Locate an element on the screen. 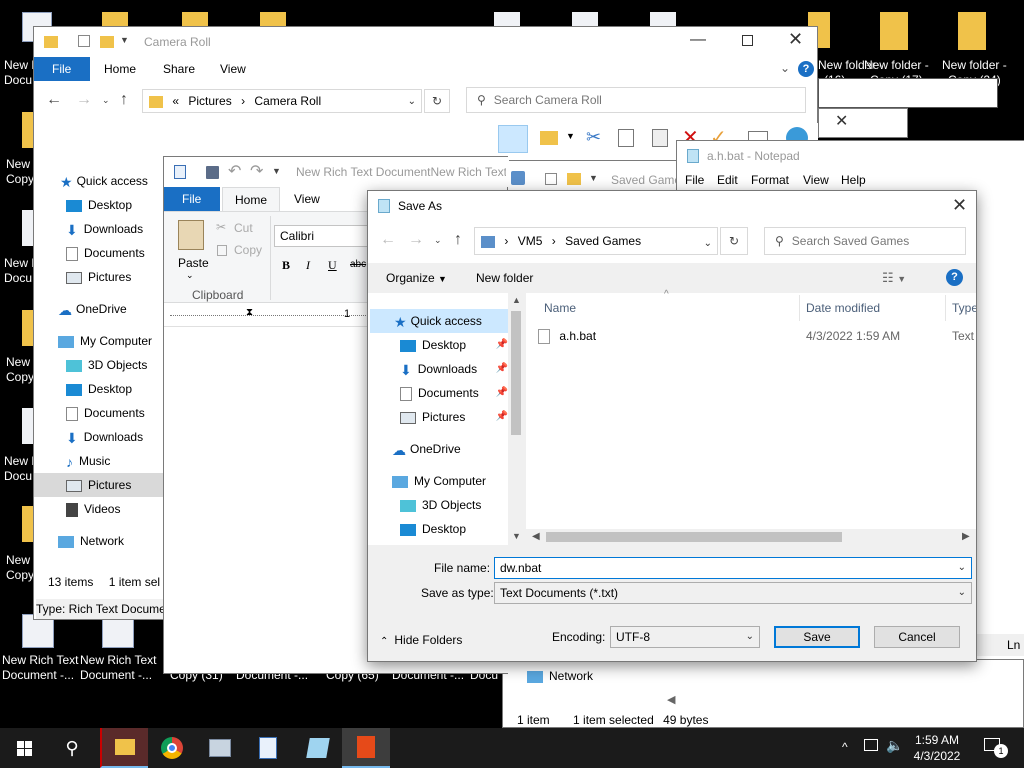 This screenshot has height=768, width=1024. back-icon: ← is located at coordinates (54, 100).